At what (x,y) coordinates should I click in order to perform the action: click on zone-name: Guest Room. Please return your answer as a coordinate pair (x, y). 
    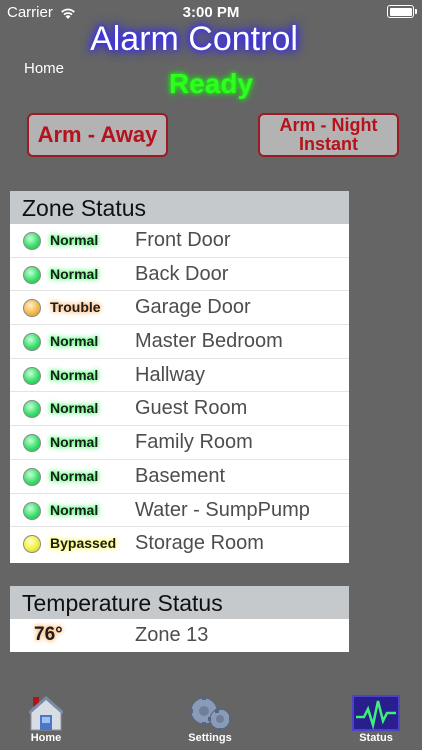
    Looking at the image, I should click on (191, 408).